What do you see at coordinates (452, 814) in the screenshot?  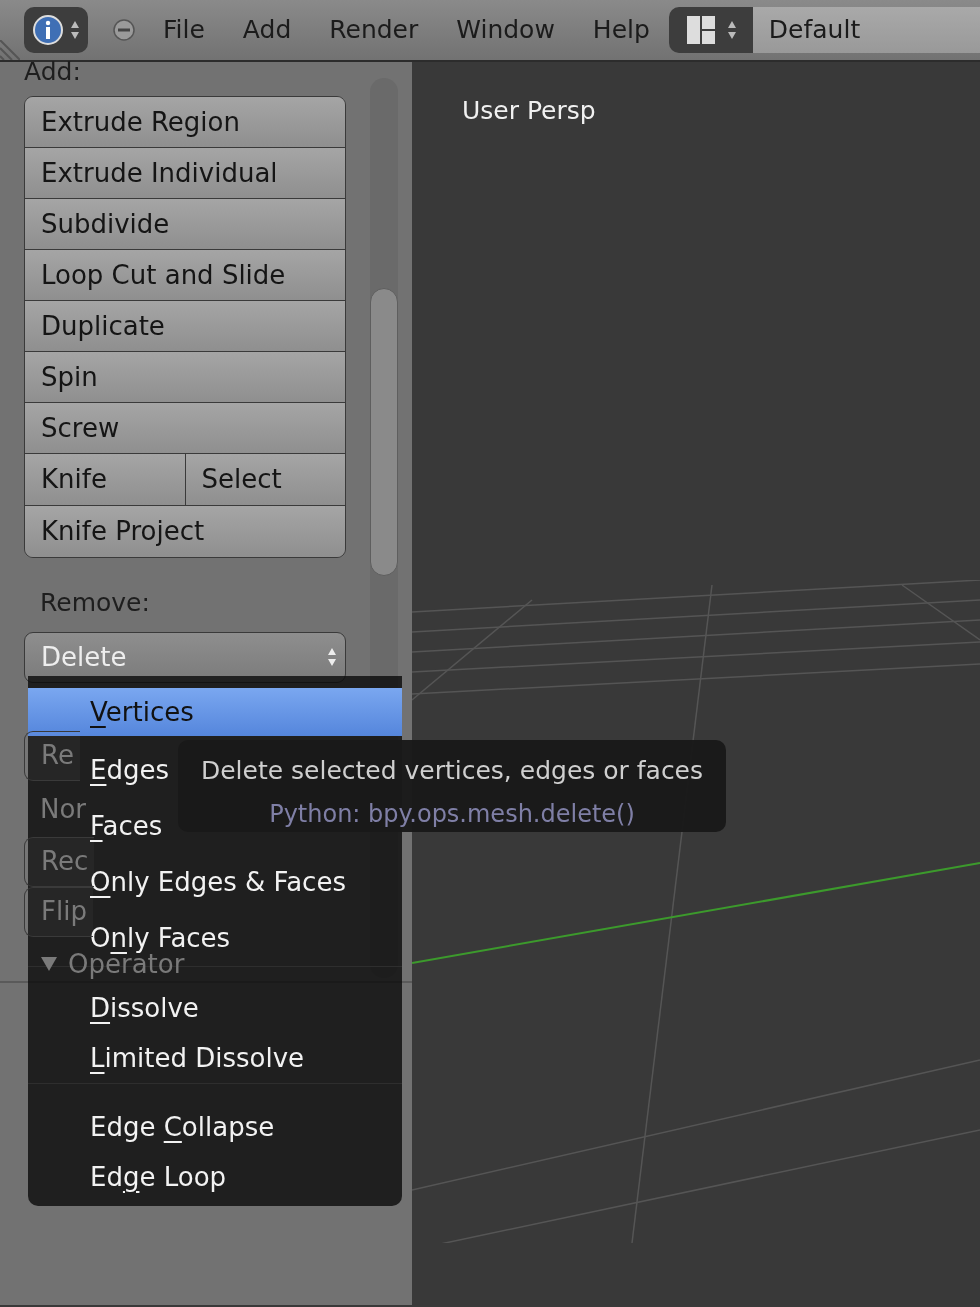 I see `python-path-text: Python: bpy.ops.mesh.delete()` at bounding box center [452, 814].